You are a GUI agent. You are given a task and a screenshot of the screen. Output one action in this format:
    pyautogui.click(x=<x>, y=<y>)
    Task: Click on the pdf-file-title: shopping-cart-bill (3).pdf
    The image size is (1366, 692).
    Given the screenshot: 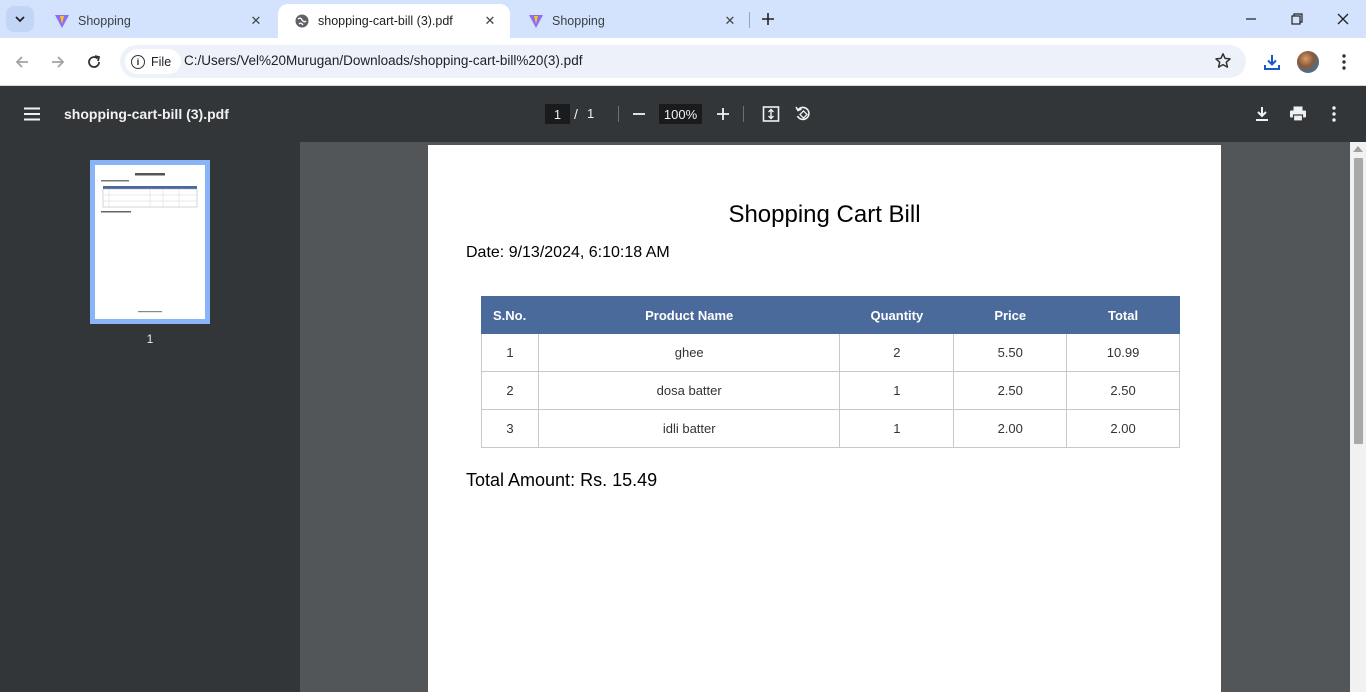 What is the action you would take?
    pyautogui.click(x=146, y=114)
    